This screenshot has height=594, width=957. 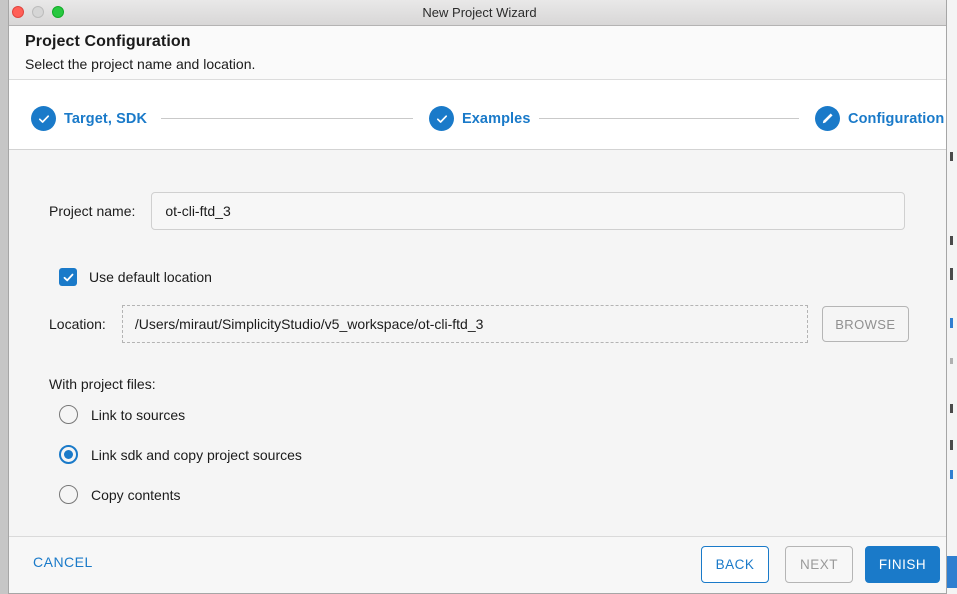 What do you see at coordinates (477, 564) in the screenshot?
I see `wizard-footer: CANCEL BACK NEXT FINISH` at bounding box center [477, 564].